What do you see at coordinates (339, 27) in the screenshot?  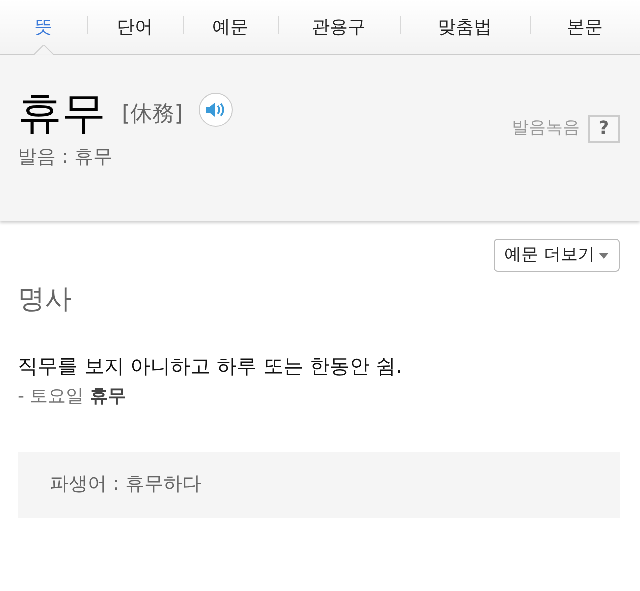 I see `tab: 관용구` at bounding box center [339, 27].